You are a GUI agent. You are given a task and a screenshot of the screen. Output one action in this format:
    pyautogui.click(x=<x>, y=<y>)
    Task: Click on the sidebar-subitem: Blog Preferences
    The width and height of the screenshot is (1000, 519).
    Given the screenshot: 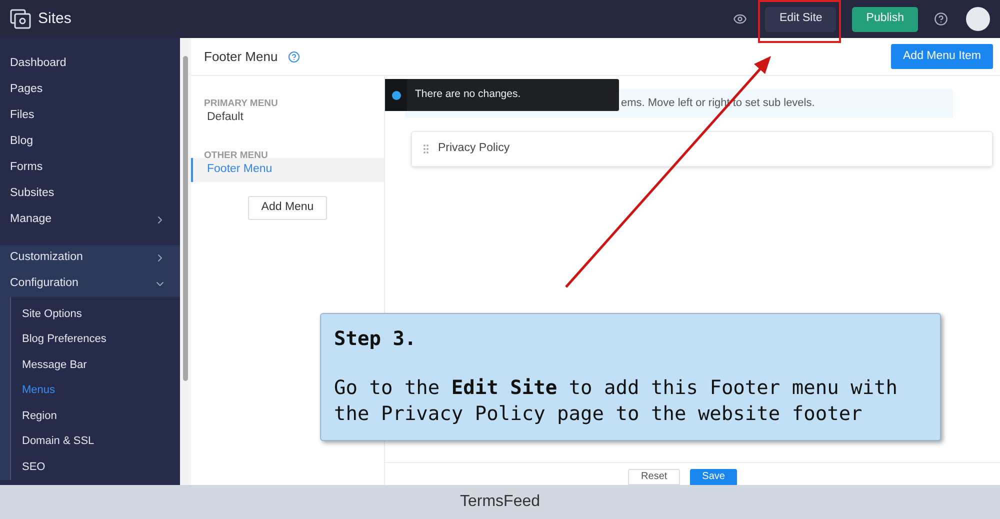 What is the action you would take?
    pyautogui.click(x=64, y=339)
    